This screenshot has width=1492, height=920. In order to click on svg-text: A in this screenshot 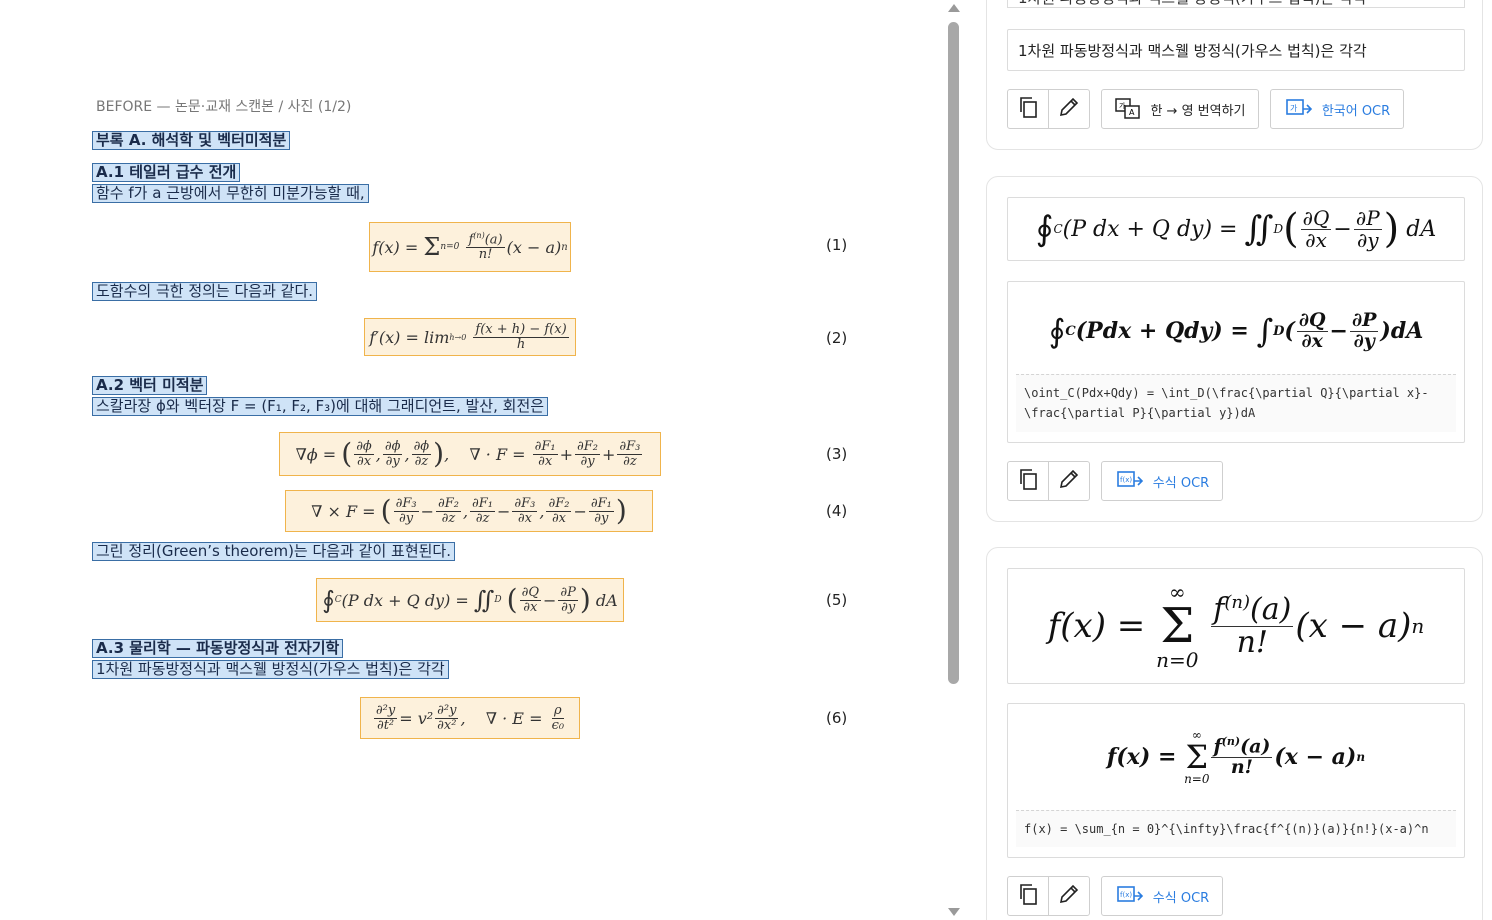, I will do `click(1132, 112)`.